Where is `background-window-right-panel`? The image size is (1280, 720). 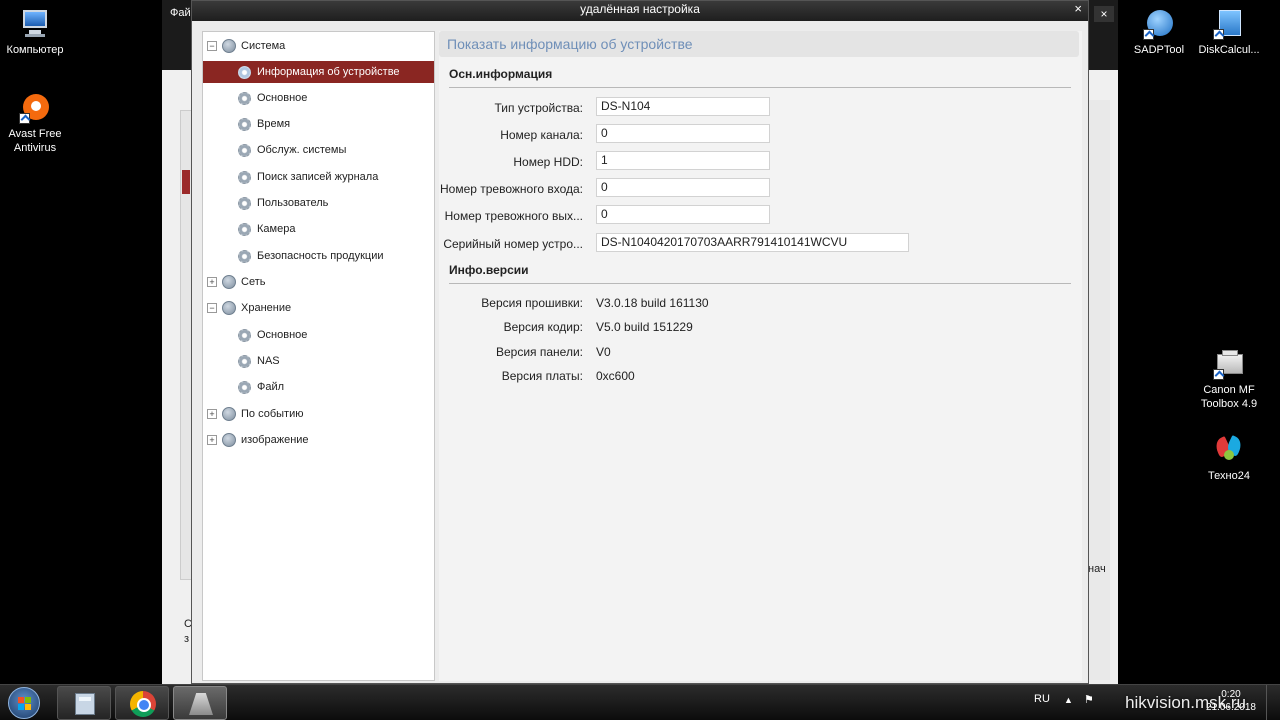 background-window-right-panel is located at coordinates (1099, 390).